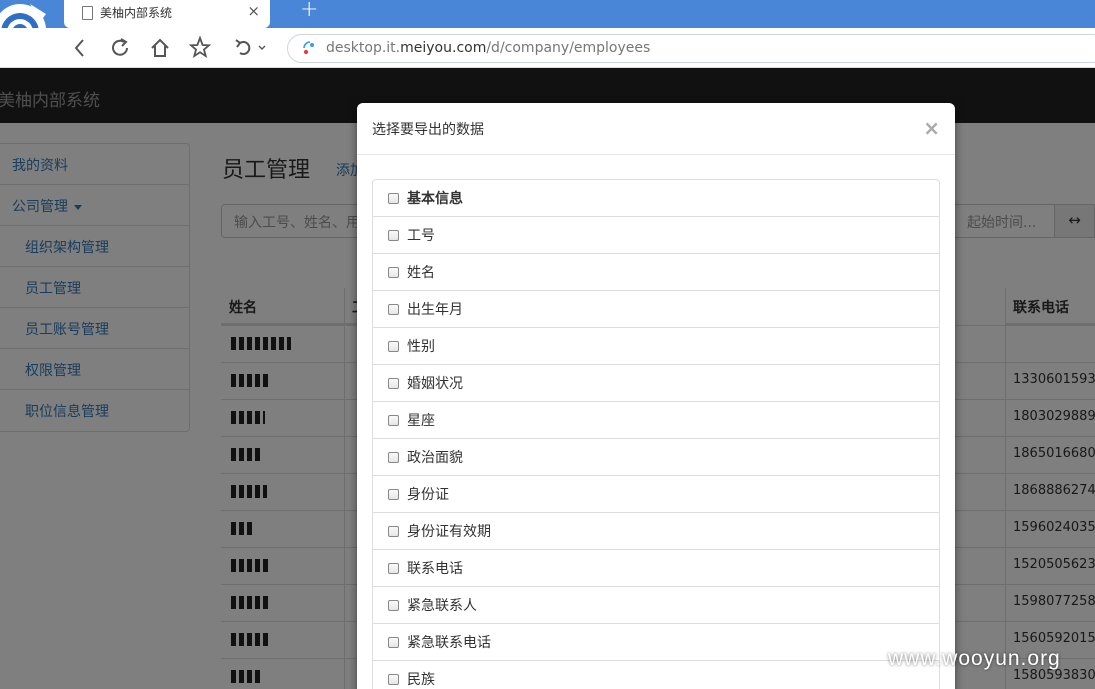  What do you see at coordinates (931, 128) in the screenshot?
I see `close-icon: ×` at bounding box center [931, 128].